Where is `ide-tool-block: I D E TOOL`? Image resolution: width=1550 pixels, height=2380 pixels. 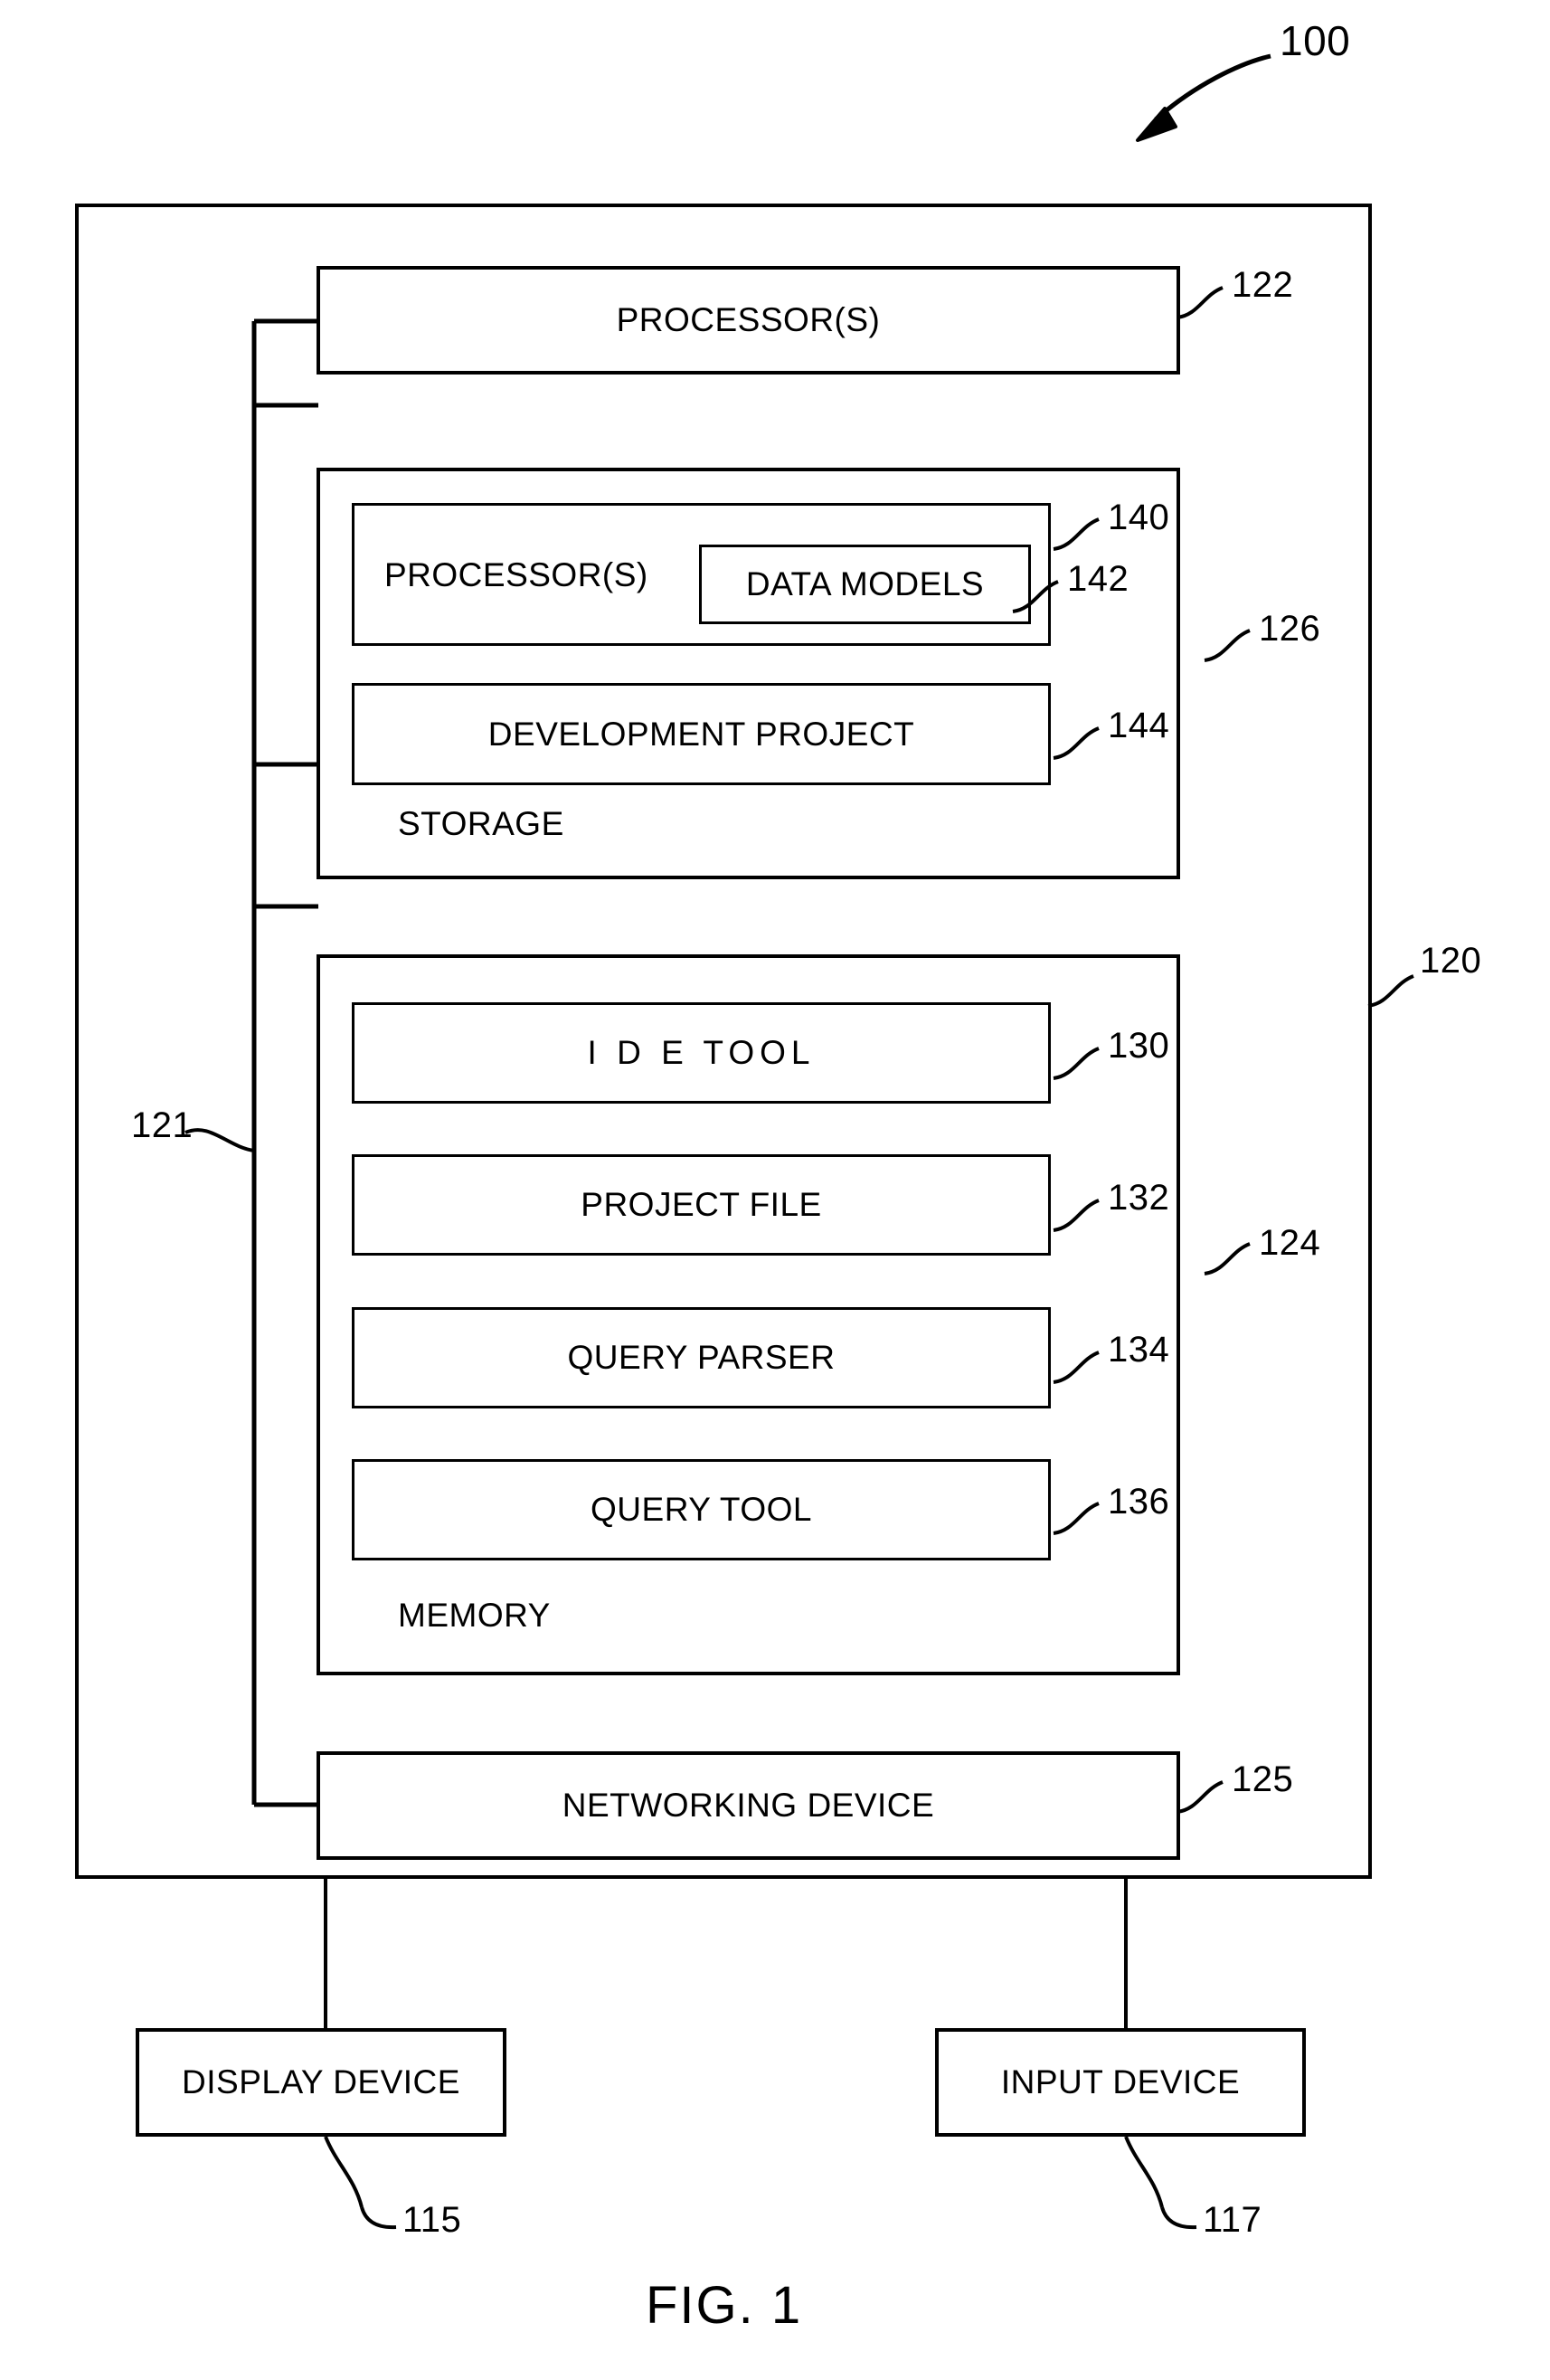
ide-tool-block: I D E TOOL is located at coordinates (701, 1053).